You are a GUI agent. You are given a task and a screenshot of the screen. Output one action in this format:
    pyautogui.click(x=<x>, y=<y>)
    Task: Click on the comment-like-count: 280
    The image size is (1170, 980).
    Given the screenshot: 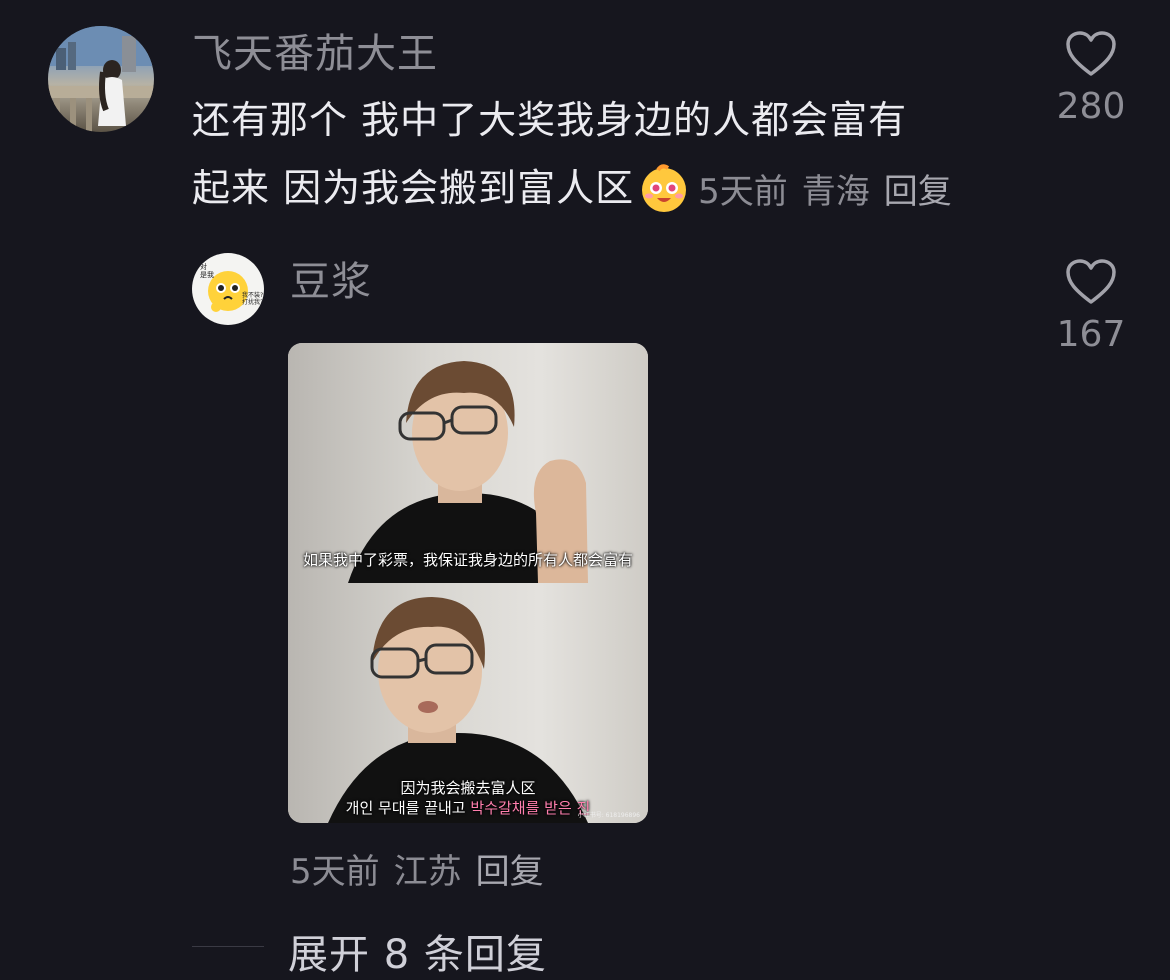 What is the action you would take?
    pyautogui.click(x=1091, y=106)
    